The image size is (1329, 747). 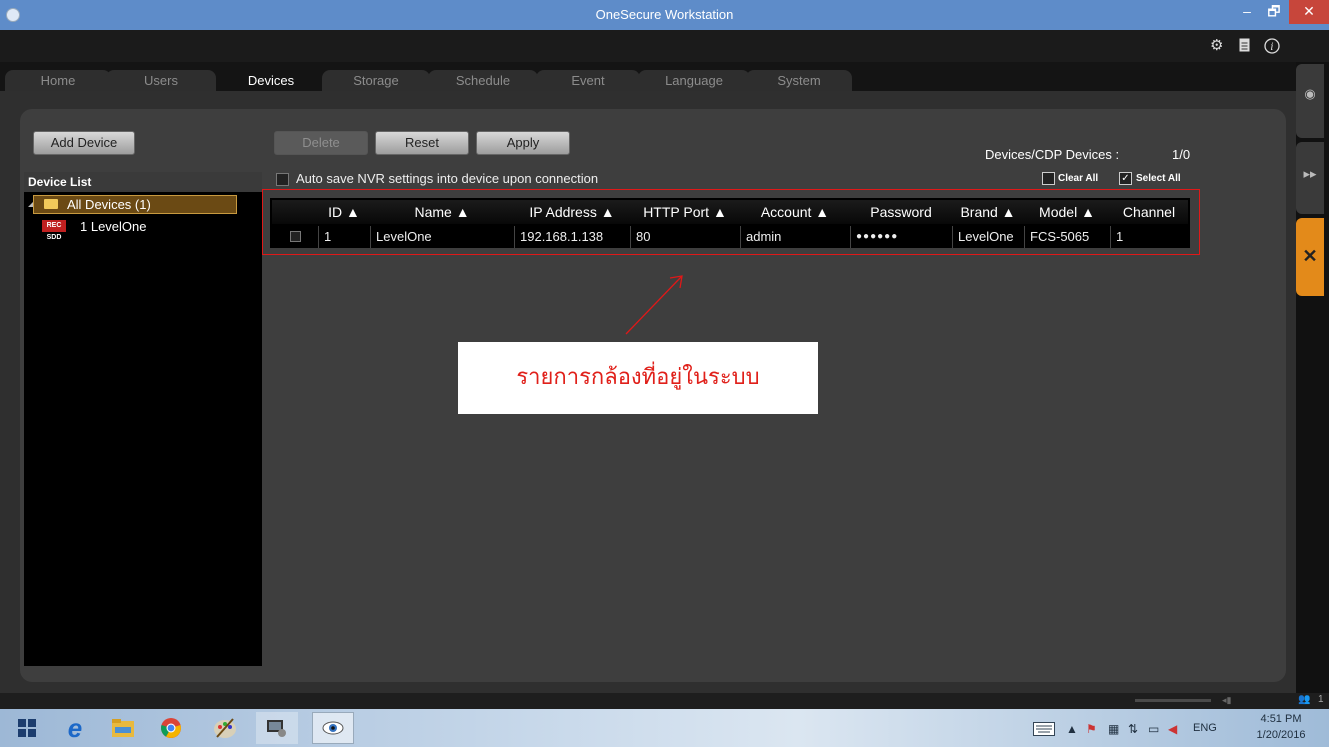 I want to click on playback-forward-icon: ▸▸, so click(x=1310, y=178).